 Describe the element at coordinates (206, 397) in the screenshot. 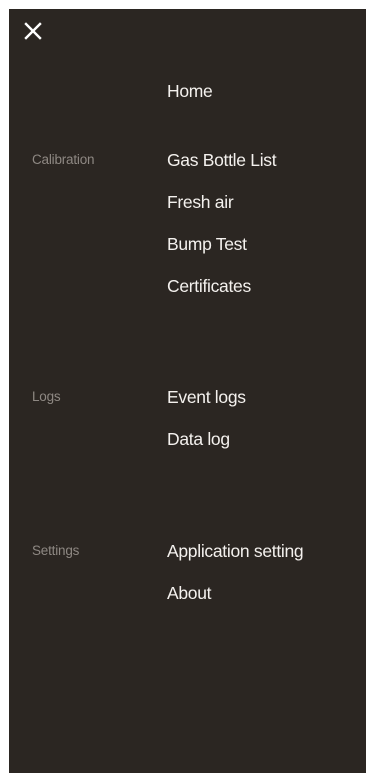

I see `menu-item-event-logs: Event logs` at that location.